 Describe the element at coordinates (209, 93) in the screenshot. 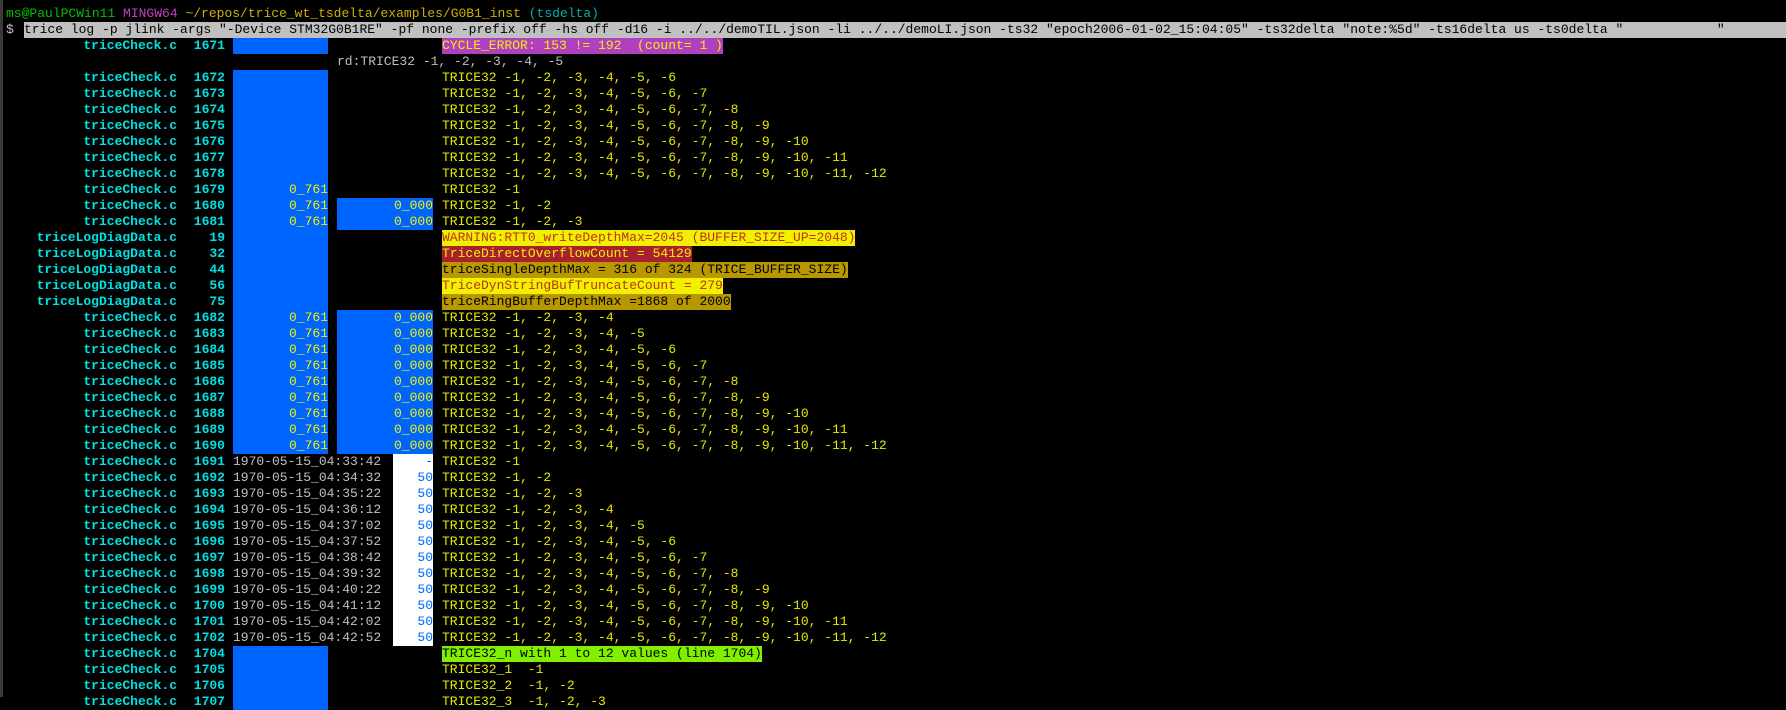

I see `line-number: 1673` at that location.